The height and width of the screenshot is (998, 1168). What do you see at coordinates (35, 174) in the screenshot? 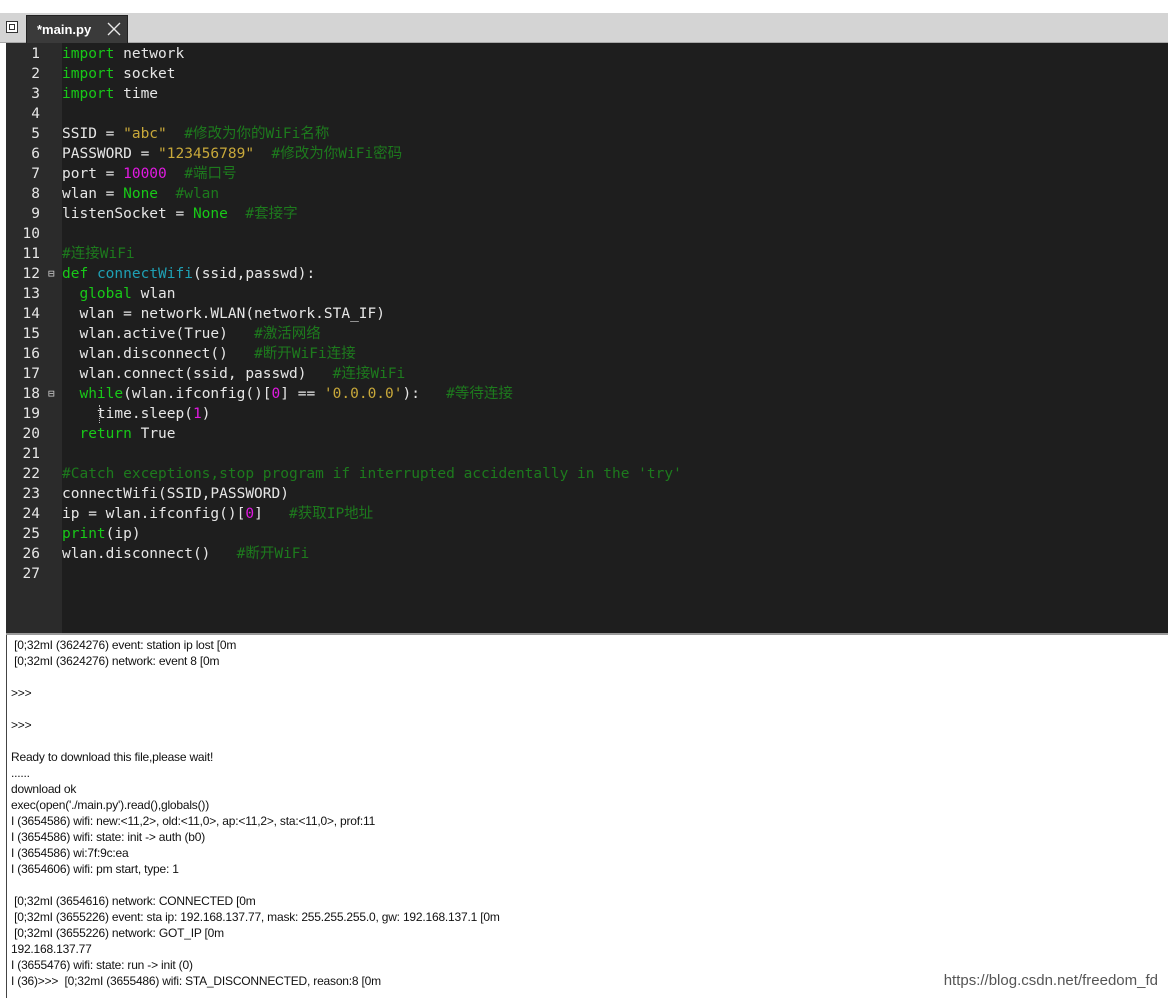
I see `line-number: 7` at bounding box center [35, 174].